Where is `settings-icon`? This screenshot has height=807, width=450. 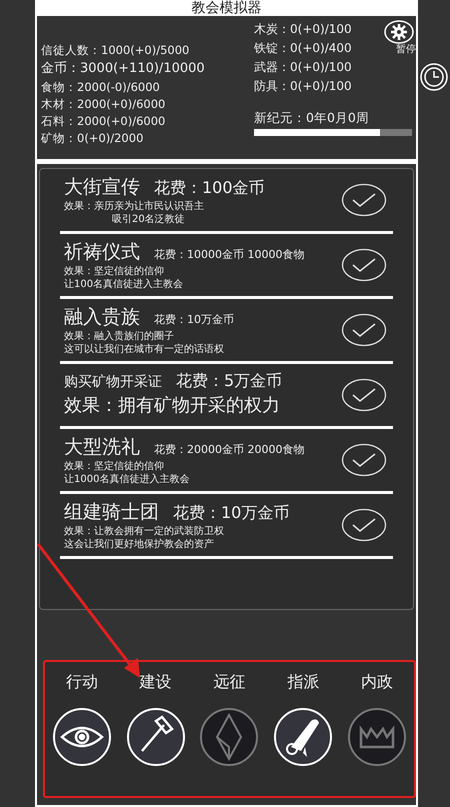
settings-icon is located at coordinates (399, 32).